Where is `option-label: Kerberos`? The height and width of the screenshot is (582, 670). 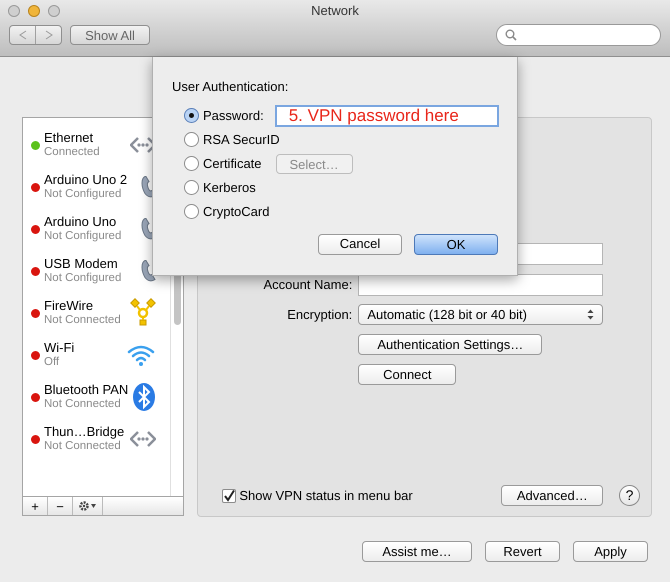 option-label: Kerberos is located at coordinates (229, 187).